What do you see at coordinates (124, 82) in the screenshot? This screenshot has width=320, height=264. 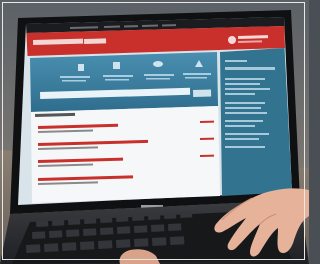 I see `content-panel` at bounding box center [124, 82].